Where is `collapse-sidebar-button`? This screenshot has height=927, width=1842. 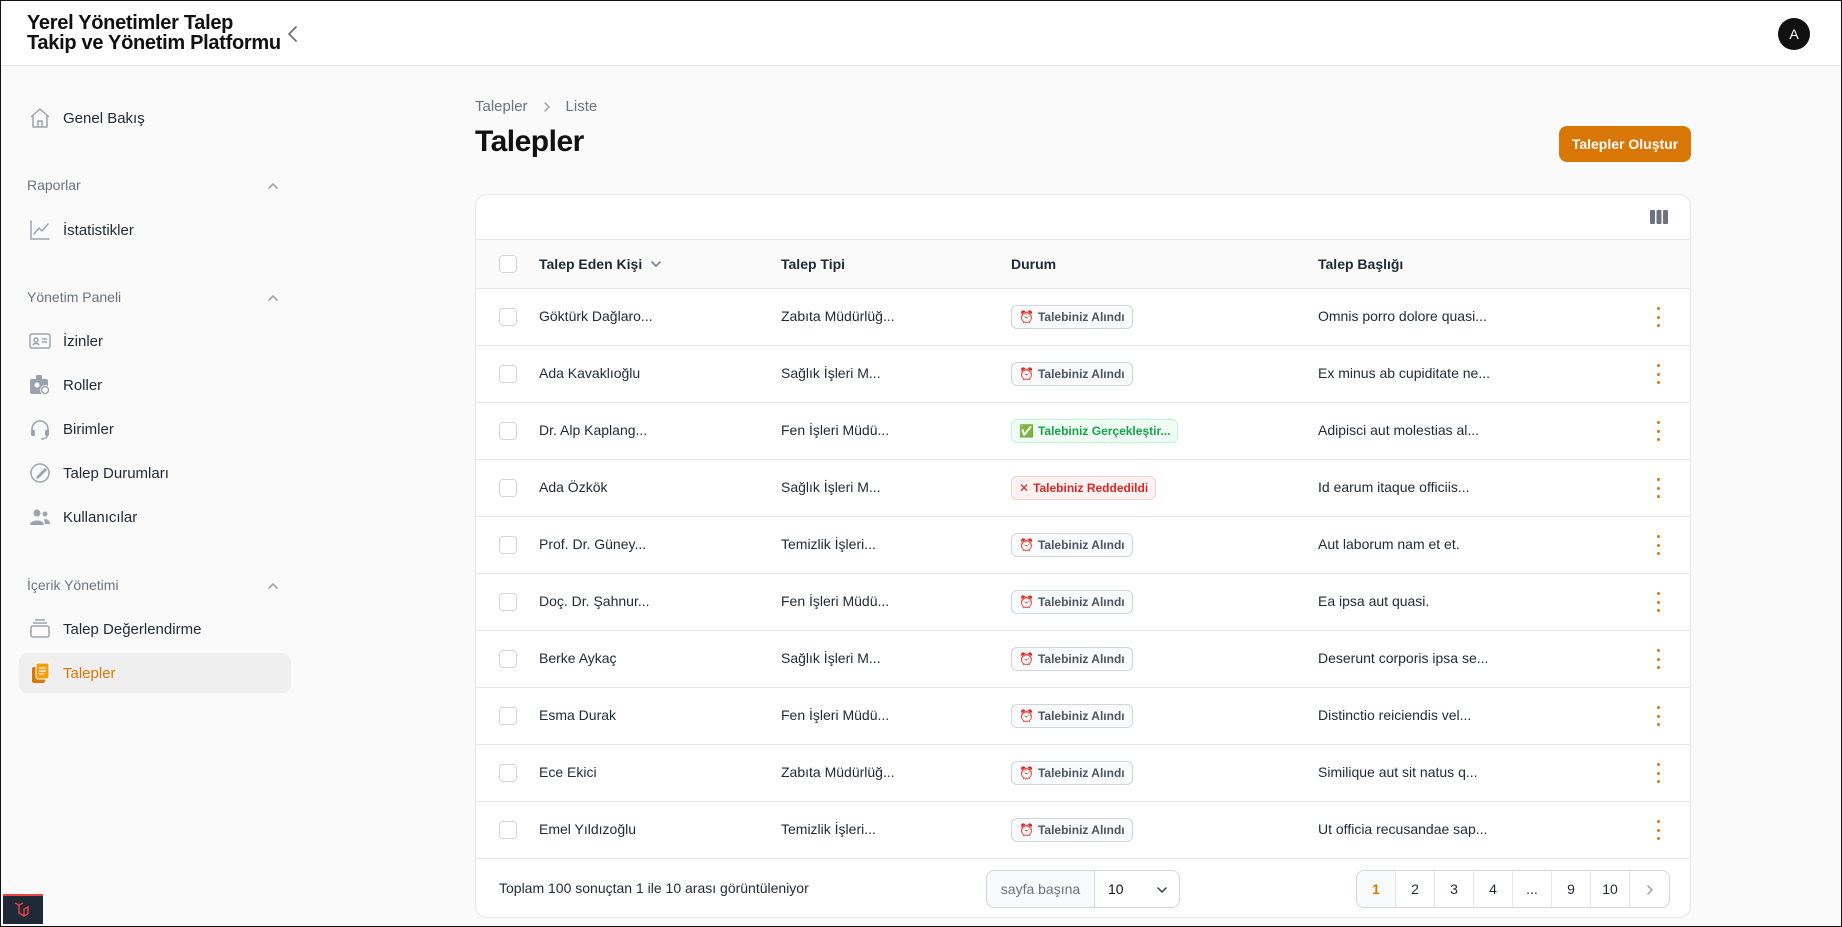 collapse-sidebar-button is located at coordinates (293, 34).